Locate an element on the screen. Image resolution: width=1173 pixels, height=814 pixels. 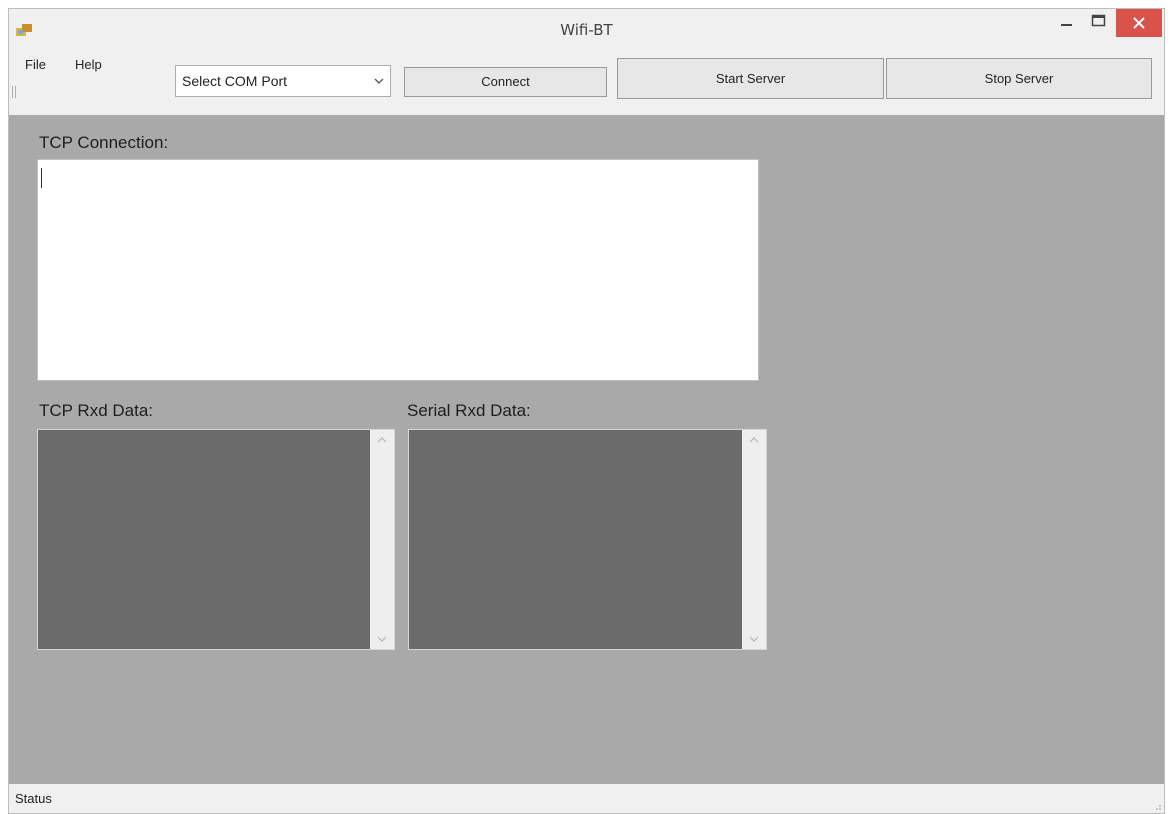
minimize-icon is located at coordinates (1066, 25).